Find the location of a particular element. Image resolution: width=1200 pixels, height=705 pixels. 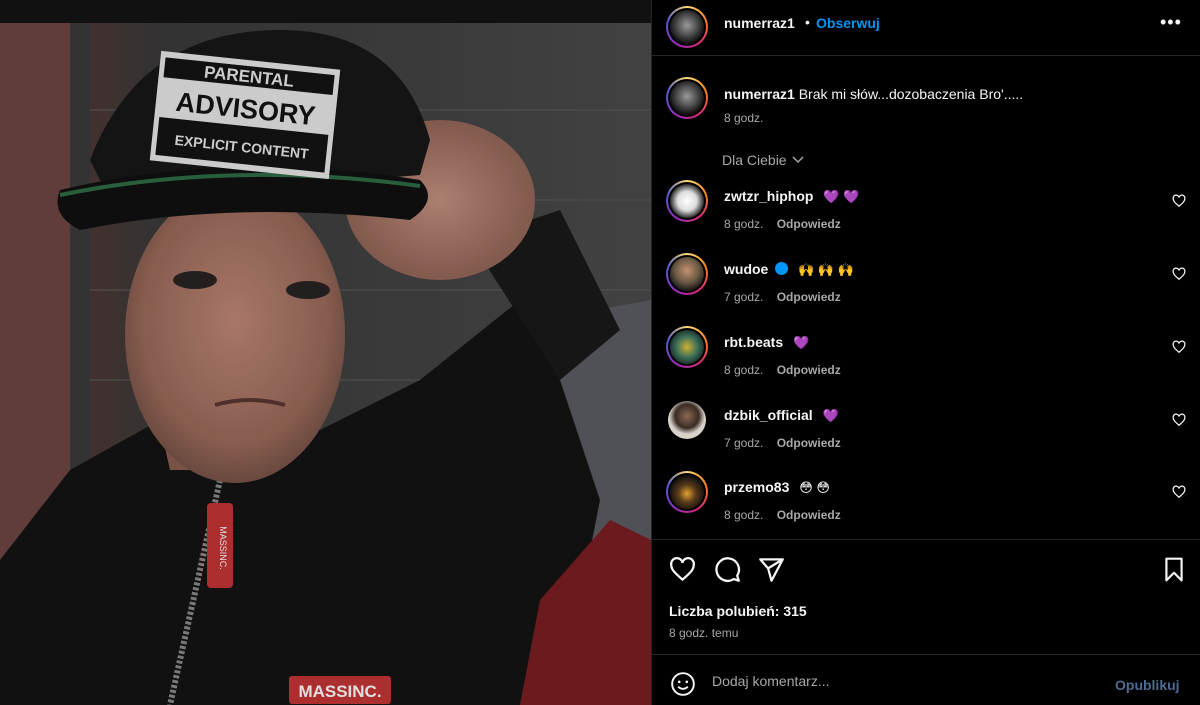

likes-count: Liczba polubień: 315 is located at coordinates (738, 611).